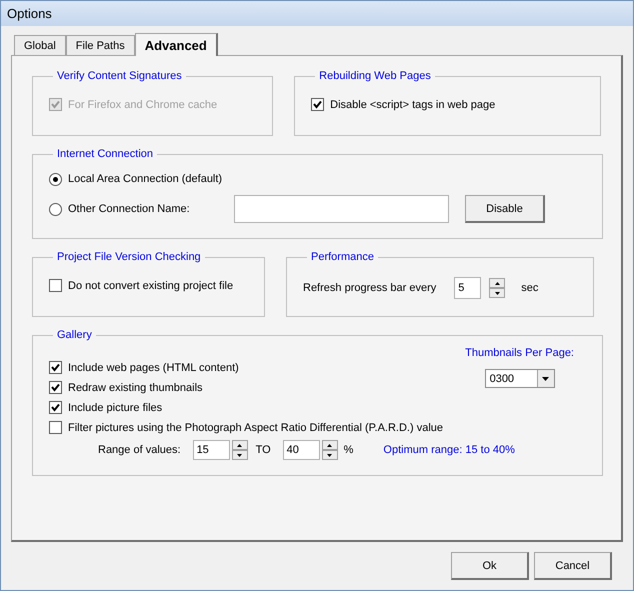  Describe the element at coordinates (519, 378) in the screenshot. I see `thumbnails-dropdown: 0300` at that location.